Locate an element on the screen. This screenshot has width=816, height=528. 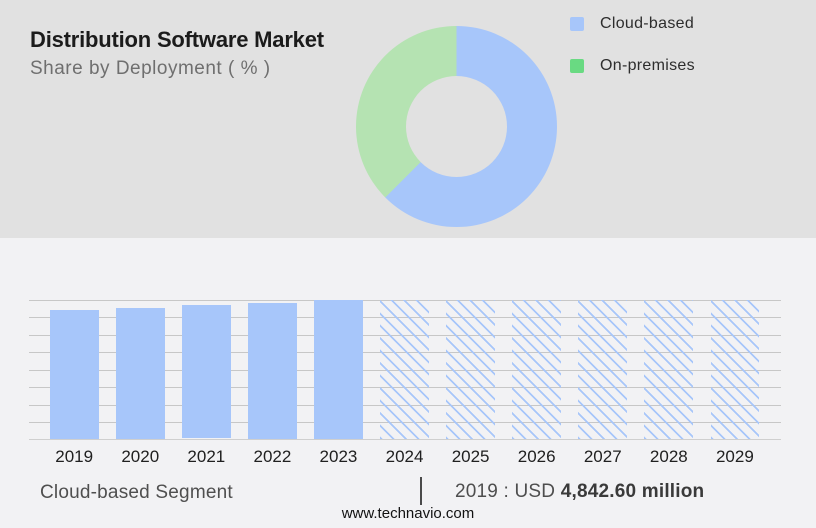
footer-value-prefix: 2019 : USD is located at coordinates (508, 491).